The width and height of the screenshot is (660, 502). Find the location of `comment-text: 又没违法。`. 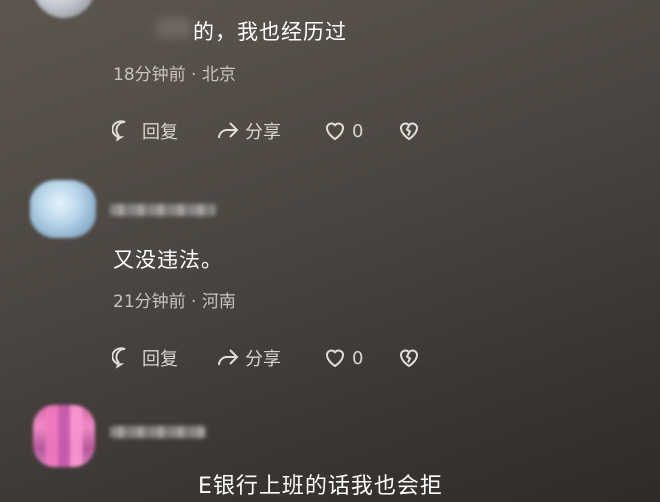

comment-text: 又没违法。 is located at coordinates (168, 260).